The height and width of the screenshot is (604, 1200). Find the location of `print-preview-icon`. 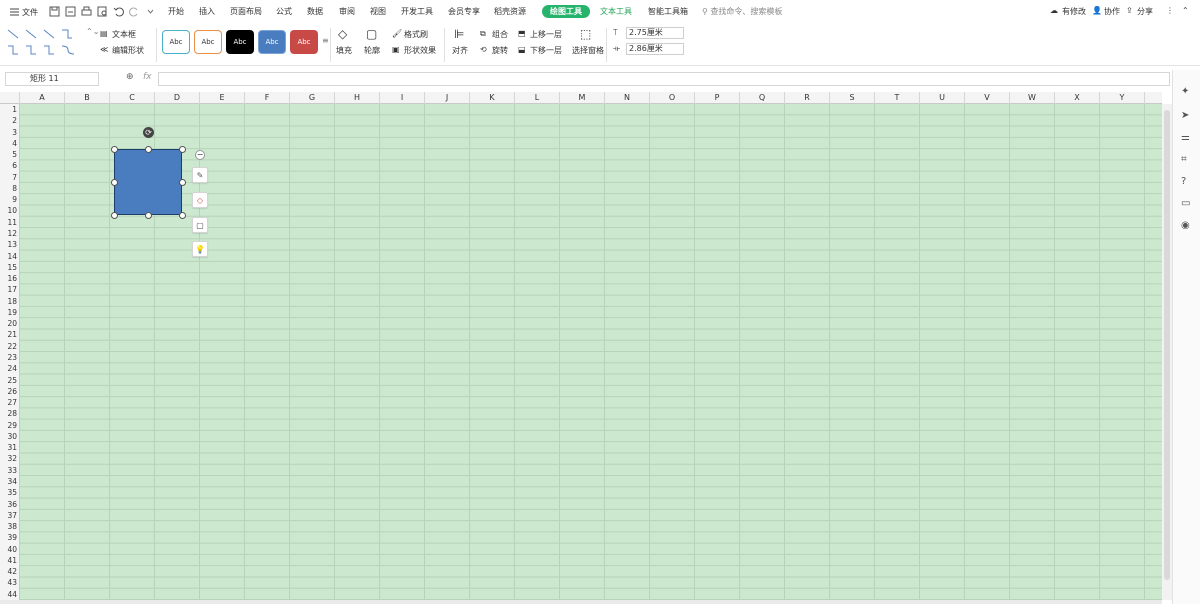

print-preview-icon is located at coordinates (102, 11).